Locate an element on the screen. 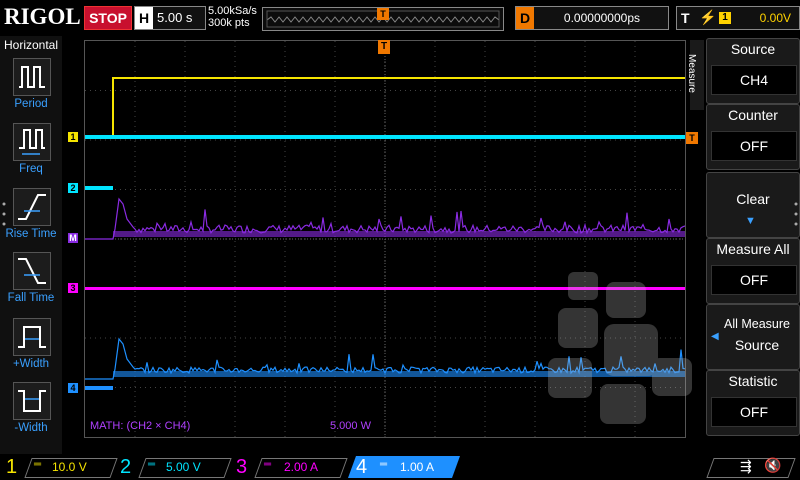 Image resolution: width=800 pixels, height=480 pixels. acquisition-info: 5.00kSa/s 300k pts is located at coordinates (232, 17).